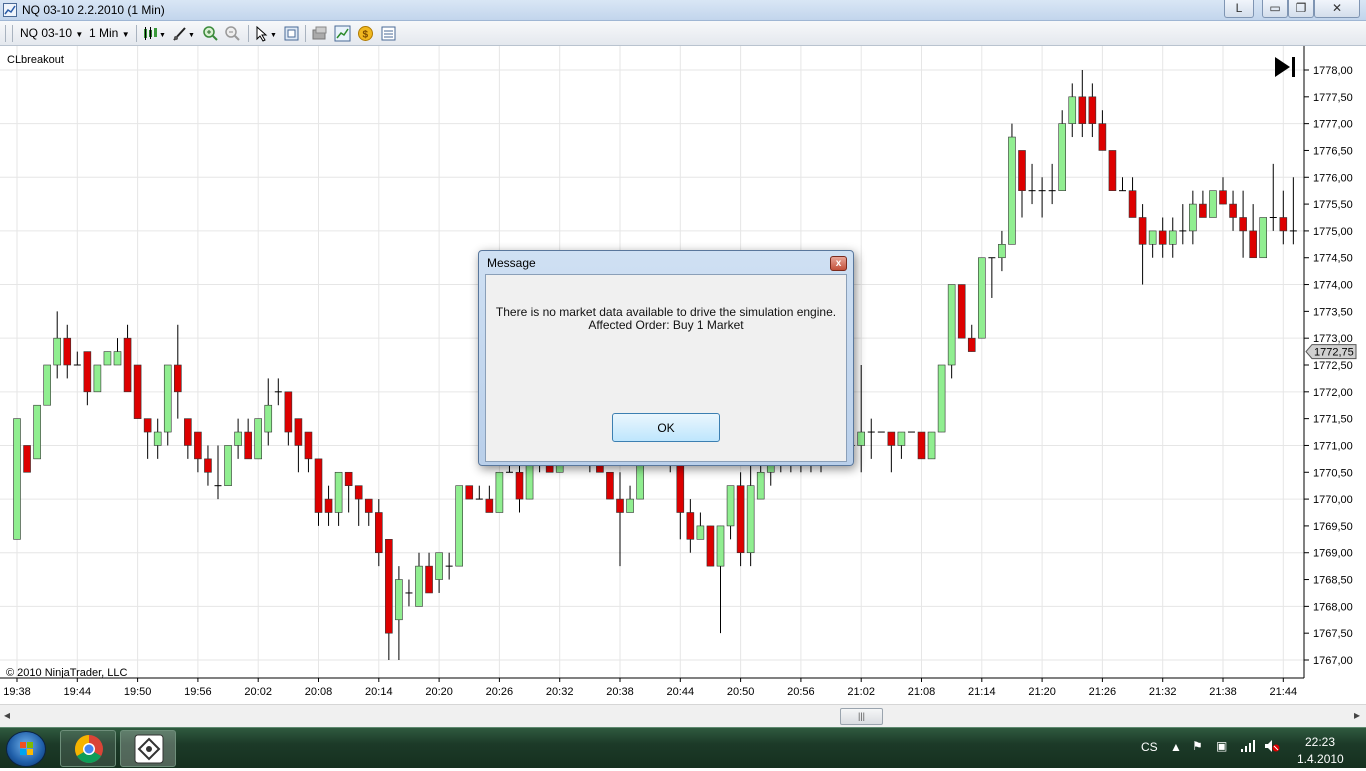  What do you see at coordinates (1320, 759) in the screenshot?
I see `clock-date: 1.4.2010` at bounding box center [1320, 759].